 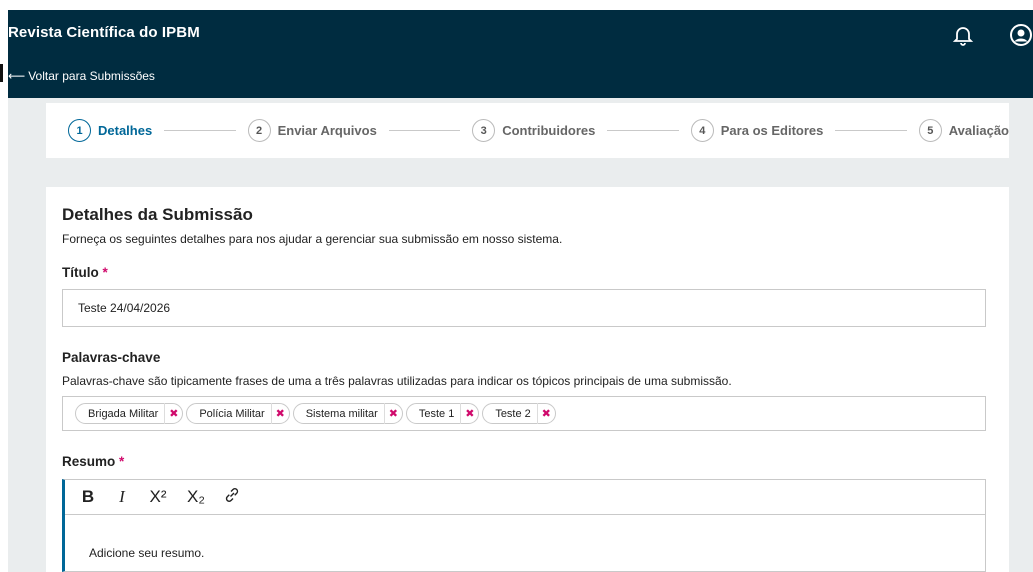 I want to click on step-number: 4, so click(x=702, y=130).